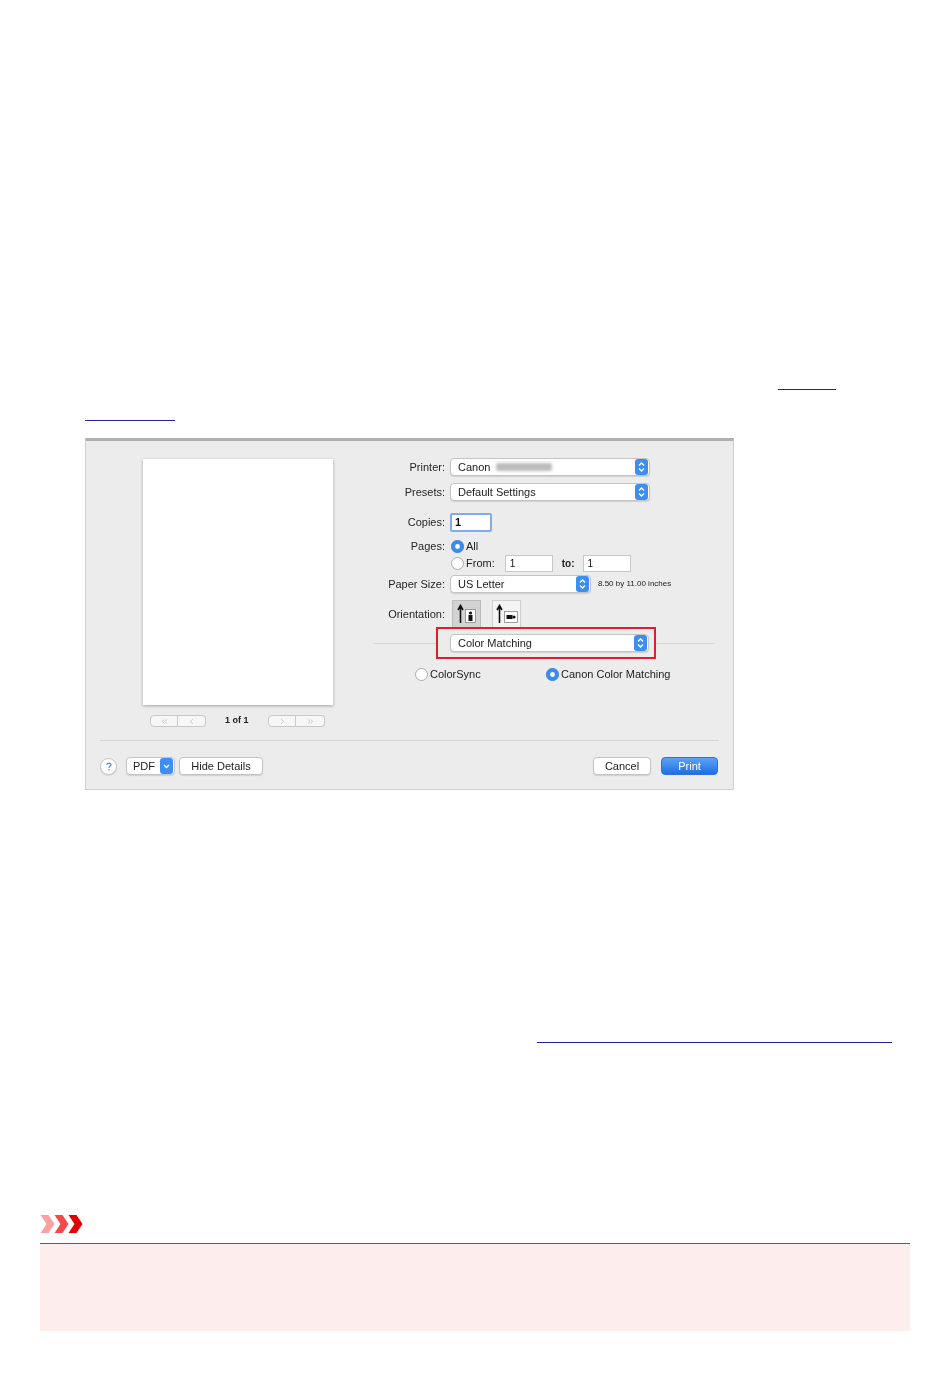 Image resolution: width=950 pixels, height=1397 pixels. Describe the element at coordinates (520, 584) in the screenshot. I see `paper-size-popup: US Letter` at that location.